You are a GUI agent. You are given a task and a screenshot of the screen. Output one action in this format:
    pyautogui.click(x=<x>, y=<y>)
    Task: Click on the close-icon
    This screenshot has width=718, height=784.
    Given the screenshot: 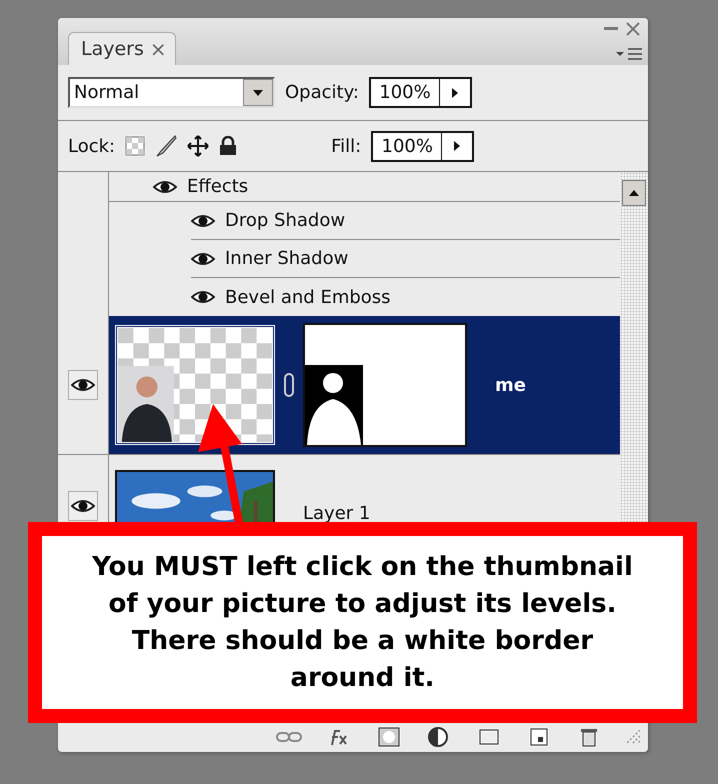 What is the action you would take?
    pyautogui.click(x=633, y=29)
    